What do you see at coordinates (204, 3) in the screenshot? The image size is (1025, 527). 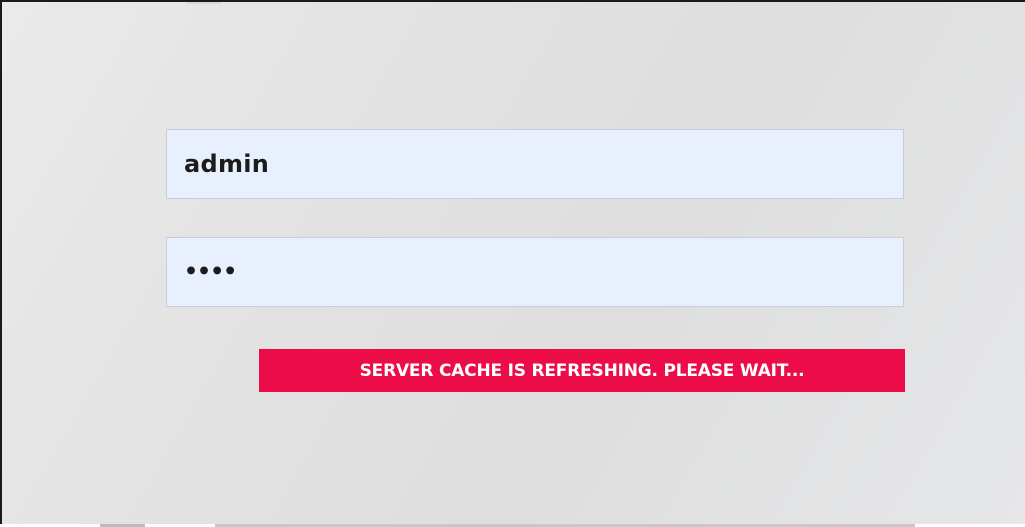 I see `top-tab-marker` at bounding box center [204, 3].